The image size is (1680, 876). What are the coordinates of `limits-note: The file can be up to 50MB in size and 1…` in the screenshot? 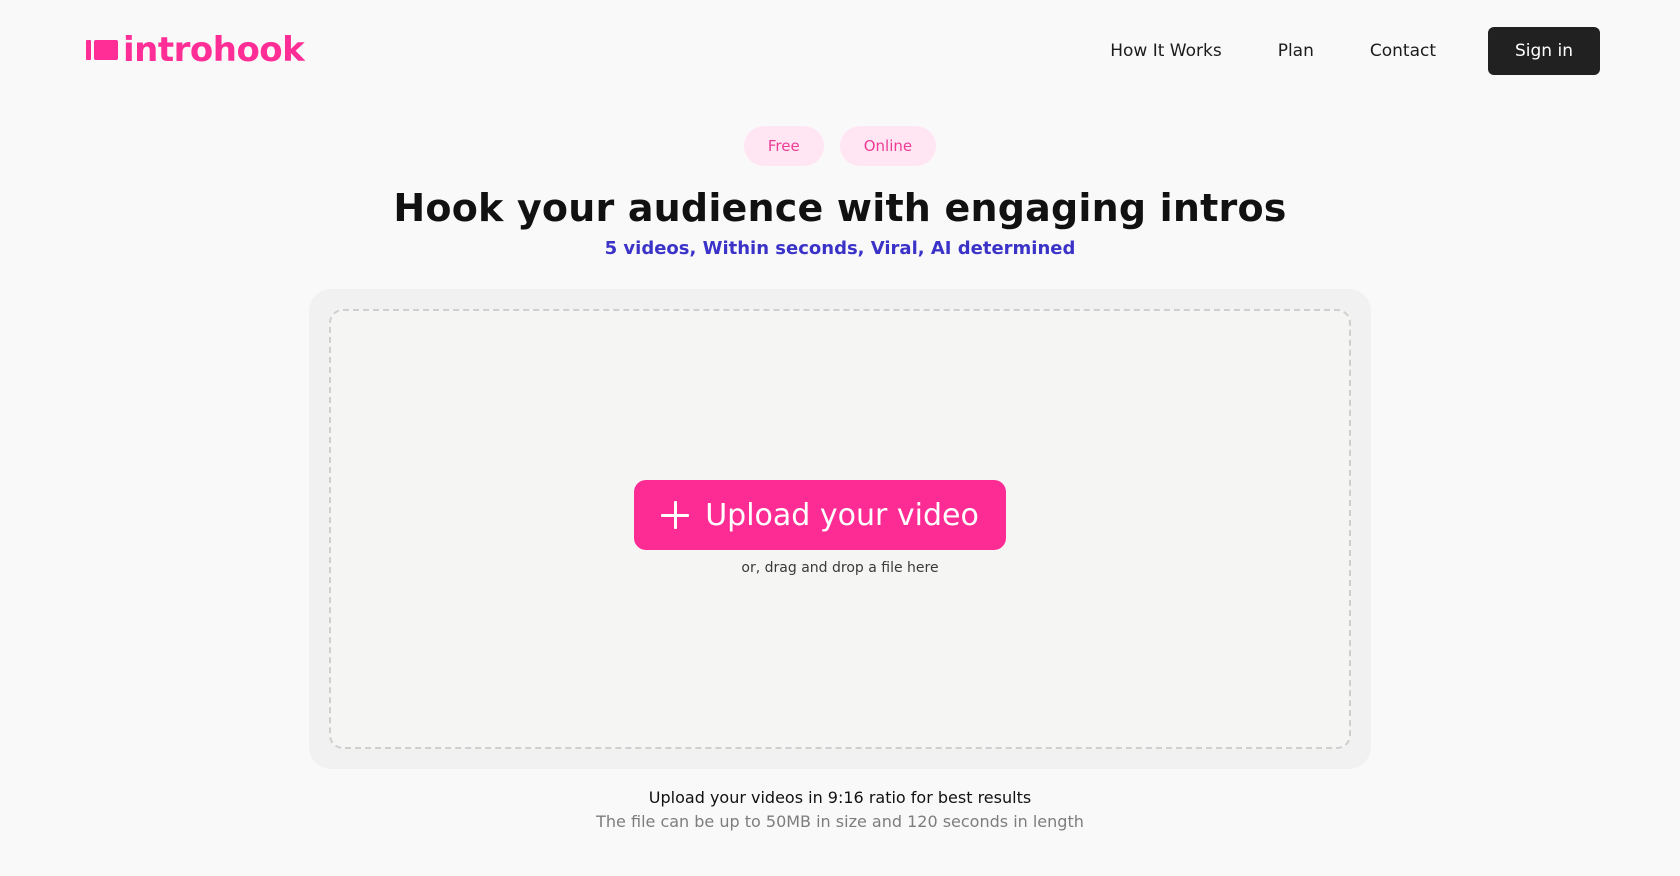 It's located at (840, 821).